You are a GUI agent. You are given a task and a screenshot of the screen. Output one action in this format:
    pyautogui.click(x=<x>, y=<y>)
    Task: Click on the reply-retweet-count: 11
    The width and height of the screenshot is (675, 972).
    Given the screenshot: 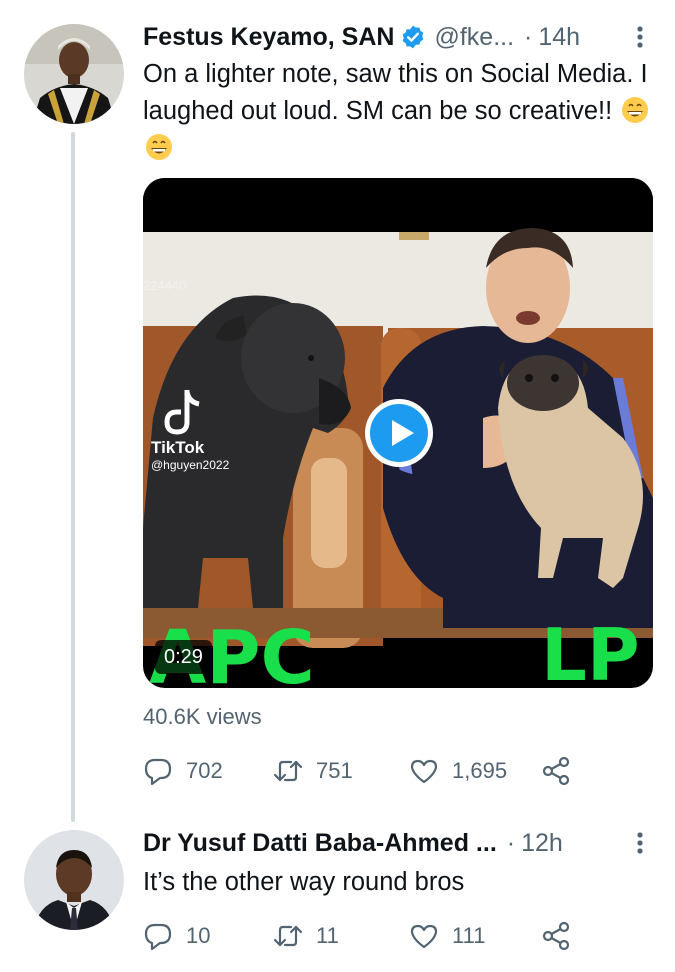 What is the action you would take?
    pyautogui.click(x=327, y=935)
    